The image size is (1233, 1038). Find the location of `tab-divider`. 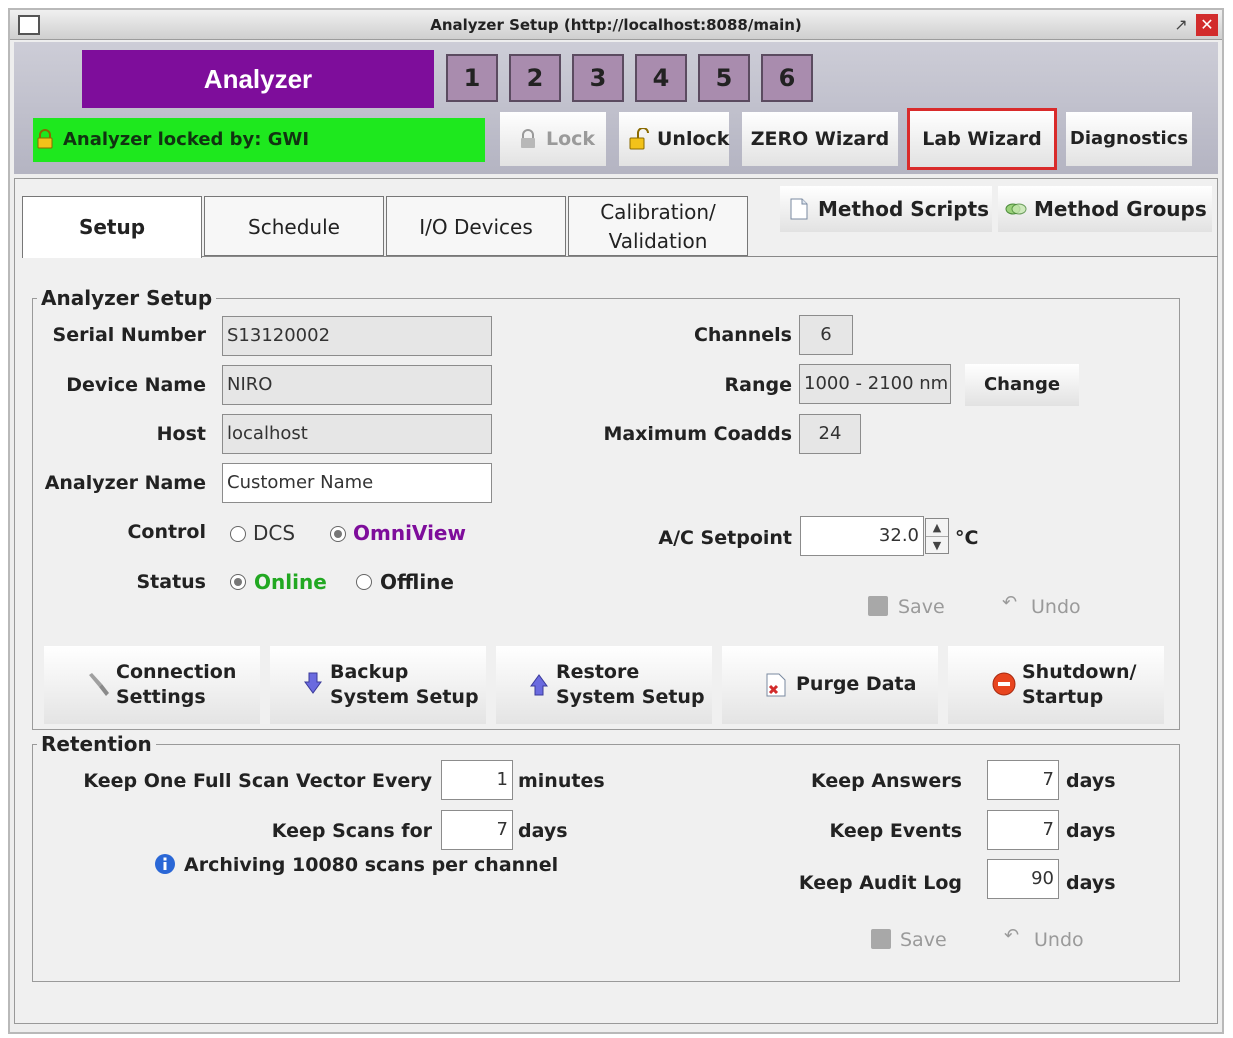

tab-divider is located at coordinates (710, 256).